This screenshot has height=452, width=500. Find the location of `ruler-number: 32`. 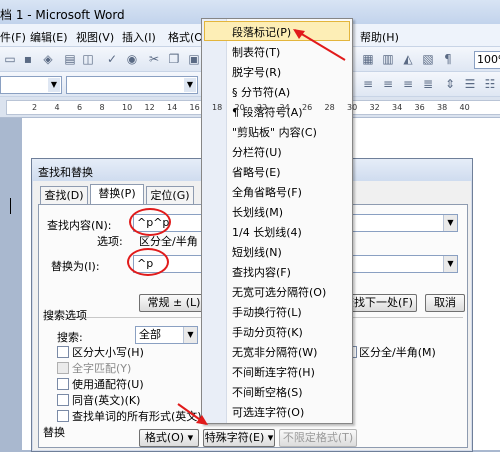

ruler-number: 32 is located at coordinates (374, 107).